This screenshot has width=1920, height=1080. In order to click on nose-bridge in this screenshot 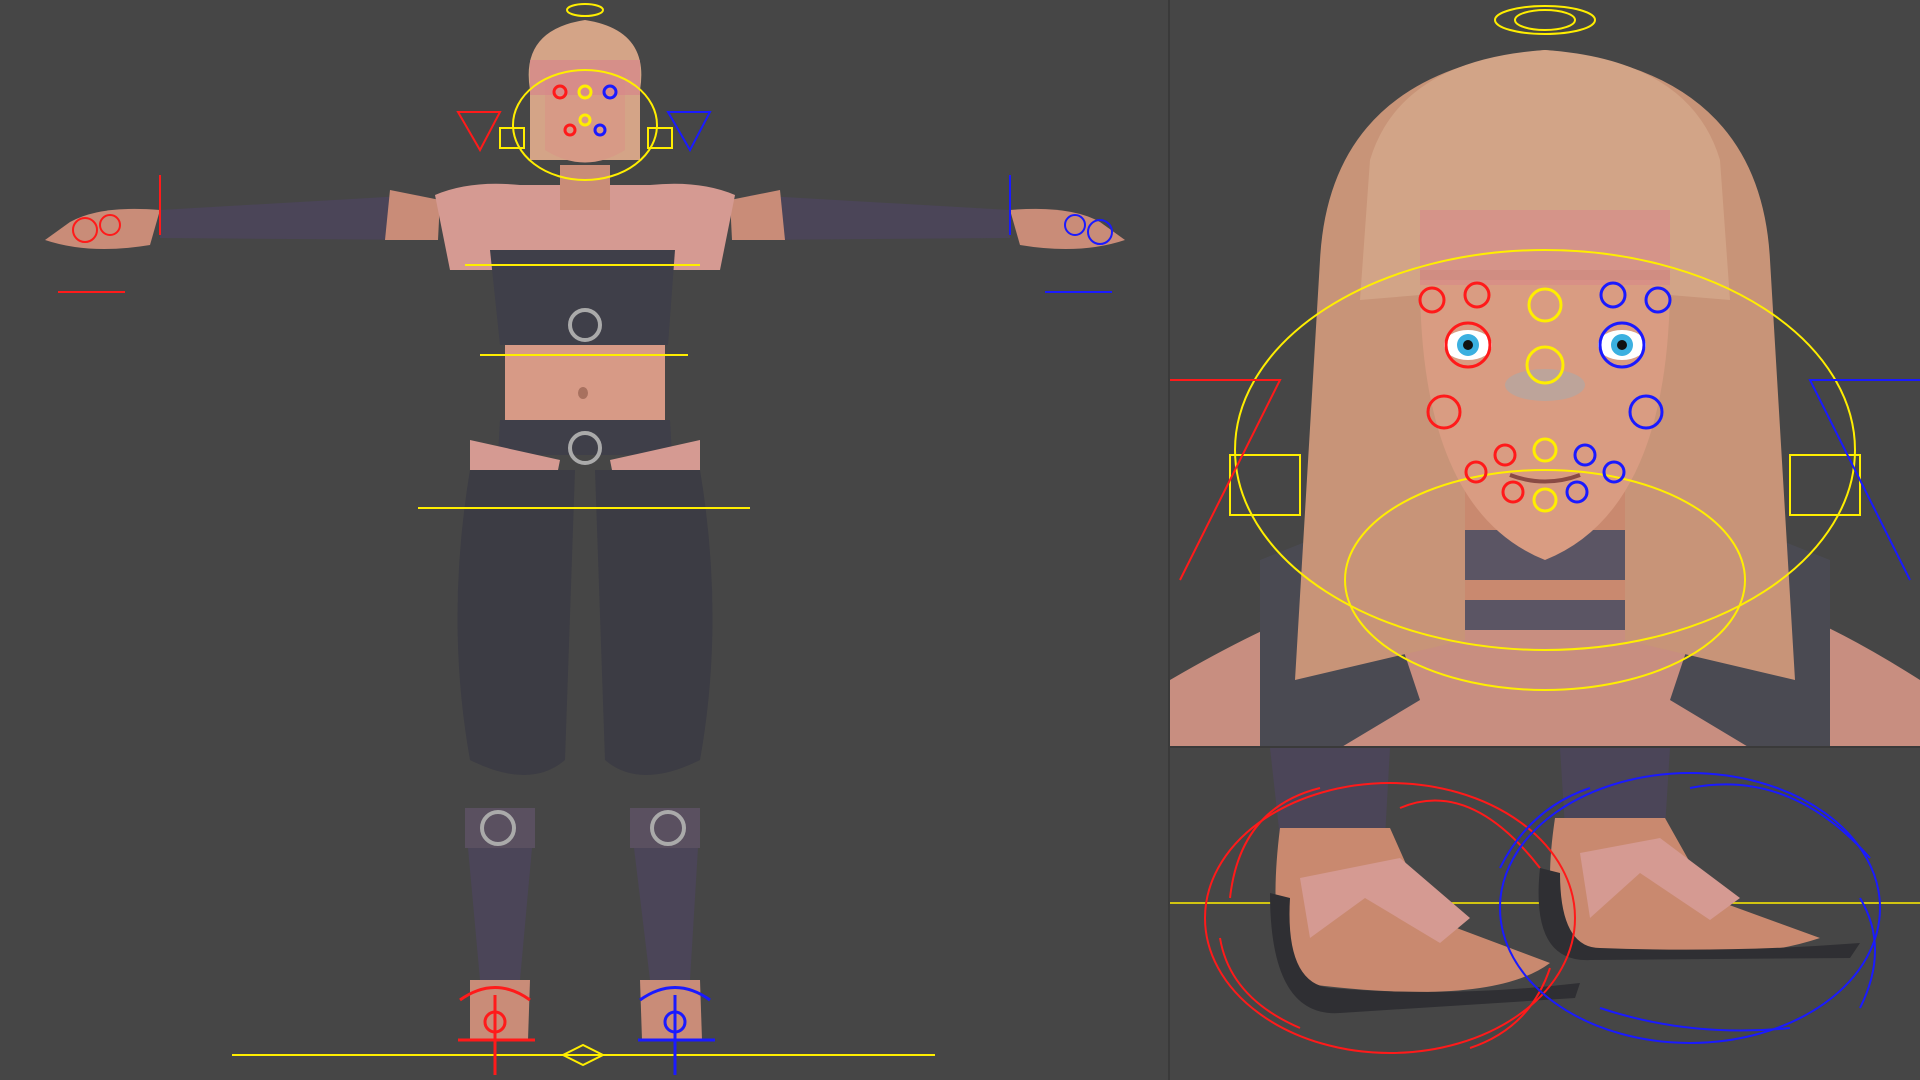, I will do `click(1545, 385)`.